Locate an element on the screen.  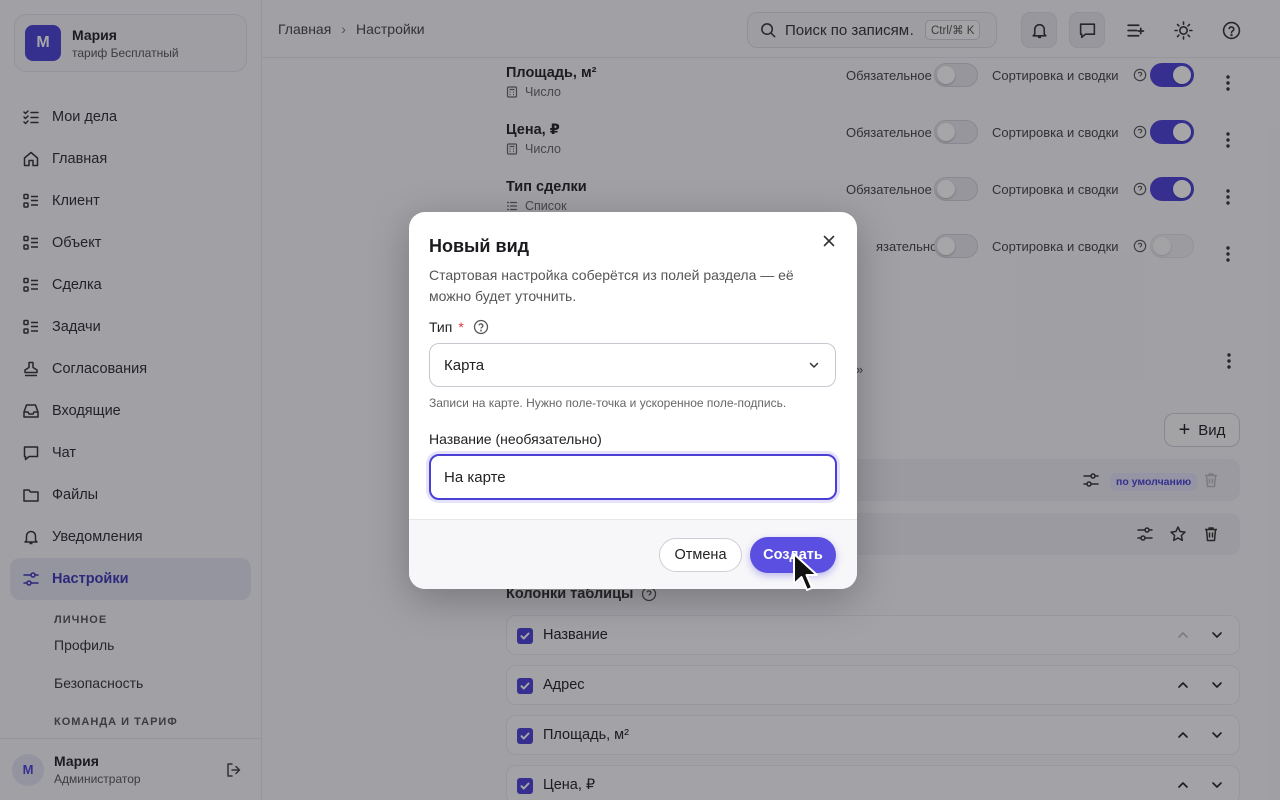
type-label-text: Тип is located at coordinates (441, 327).